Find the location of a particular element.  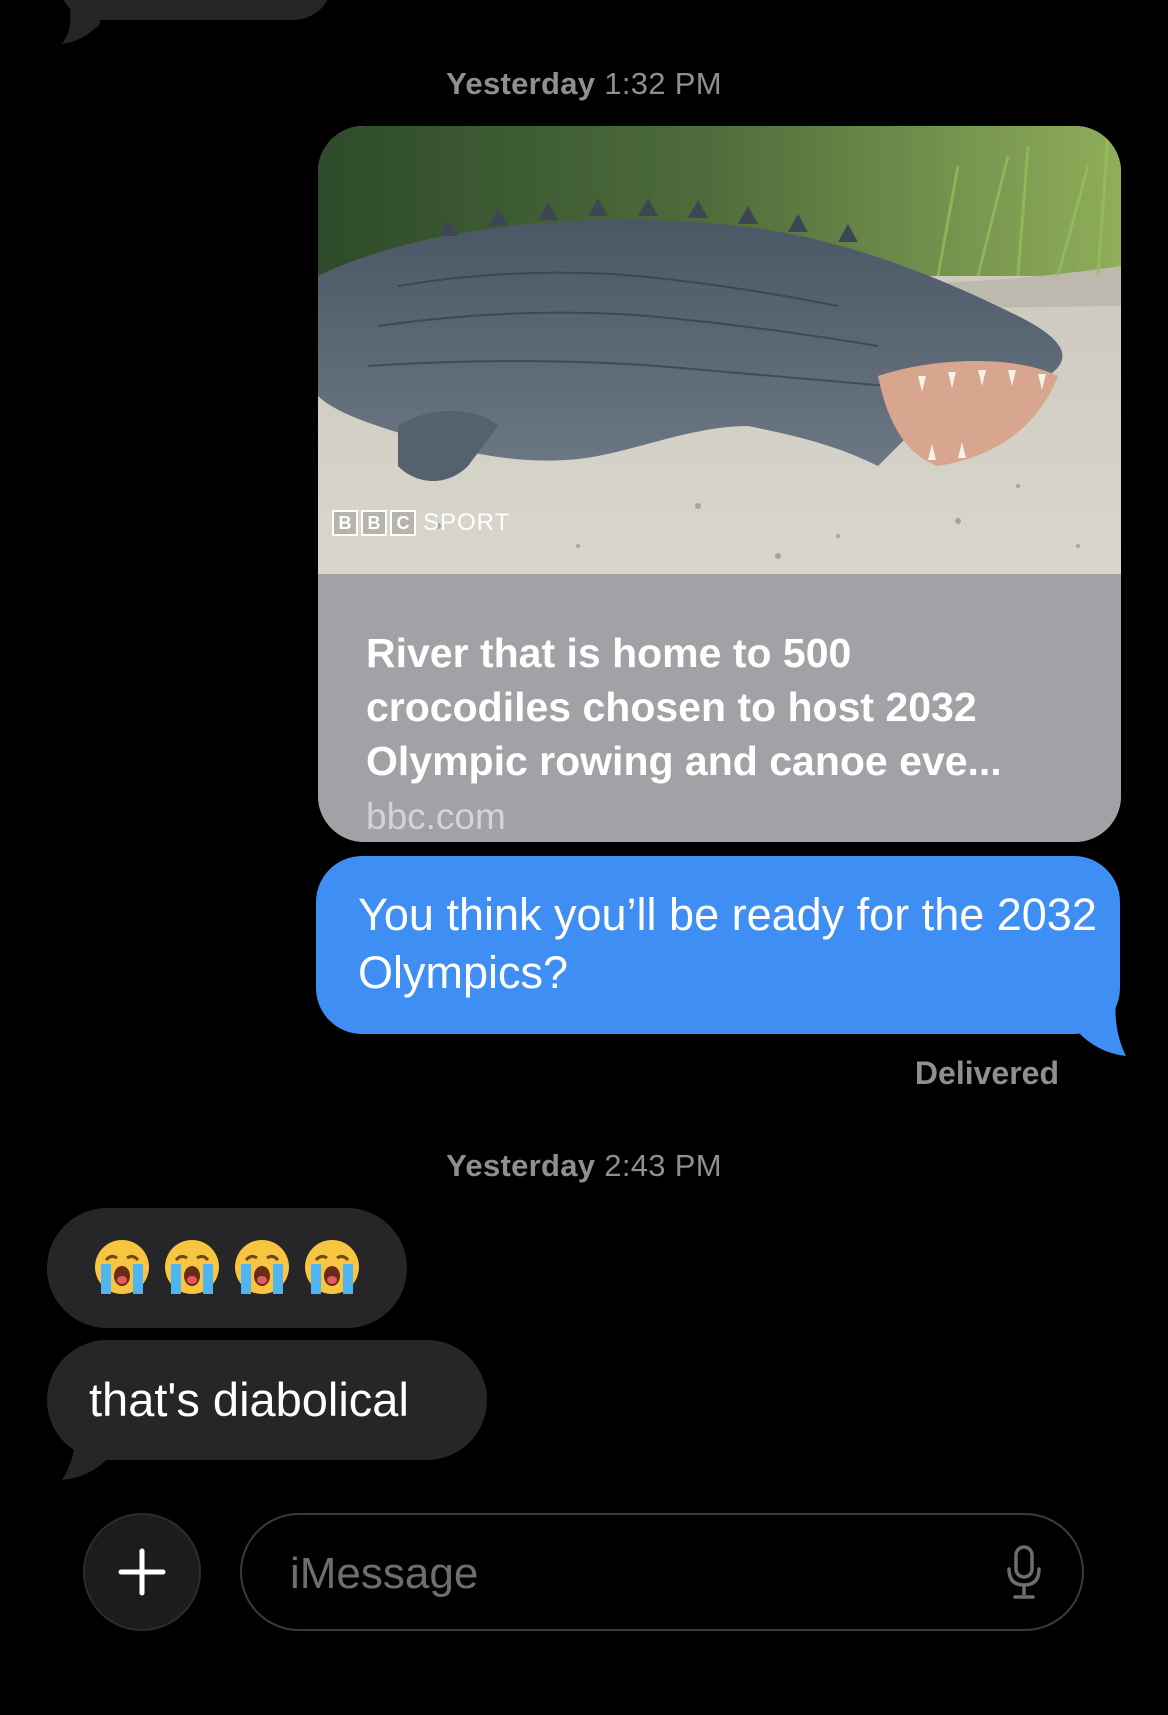

logo-word: SPORT is located at coordinates (467, 522).